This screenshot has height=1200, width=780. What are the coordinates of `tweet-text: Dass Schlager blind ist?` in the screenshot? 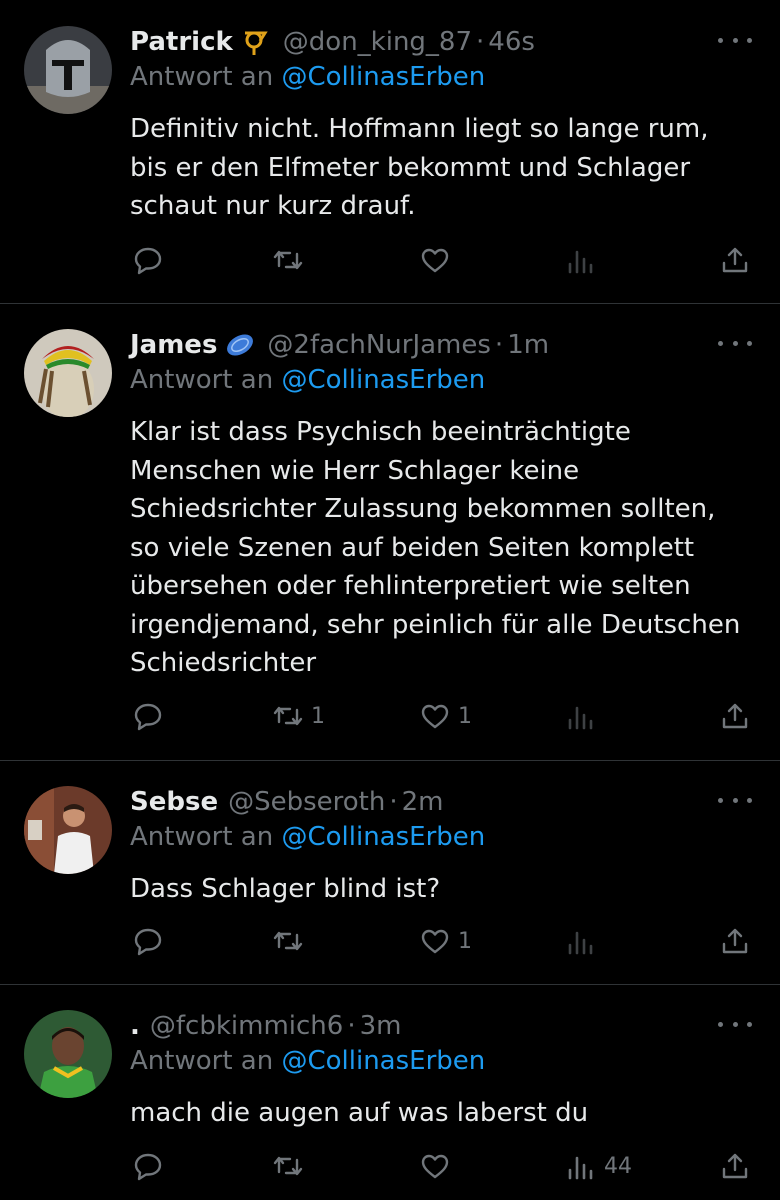 It's located at (285, 889).